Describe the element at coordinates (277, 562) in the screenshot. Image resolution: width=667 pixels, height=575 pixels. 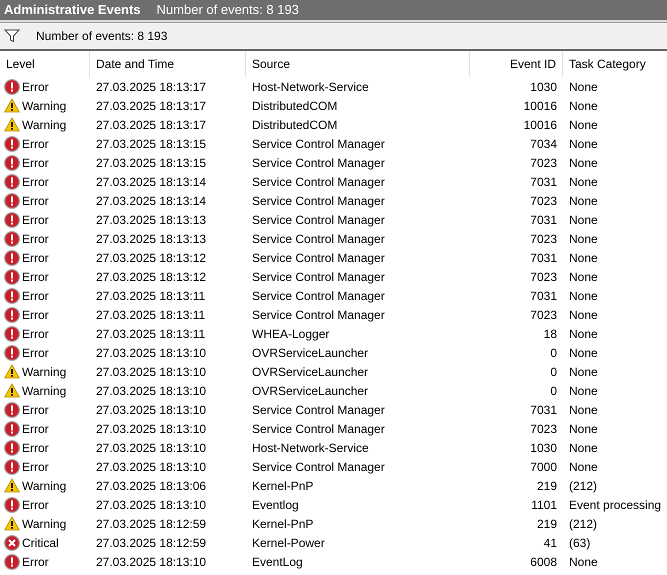
I see `table-cell-text: EventLog` at that location.